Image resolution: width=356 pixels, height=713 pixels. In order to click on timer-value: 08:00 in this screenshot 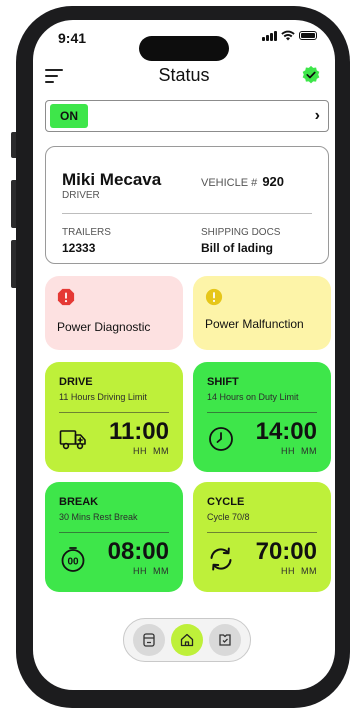, I will do `click(138, 551)`.